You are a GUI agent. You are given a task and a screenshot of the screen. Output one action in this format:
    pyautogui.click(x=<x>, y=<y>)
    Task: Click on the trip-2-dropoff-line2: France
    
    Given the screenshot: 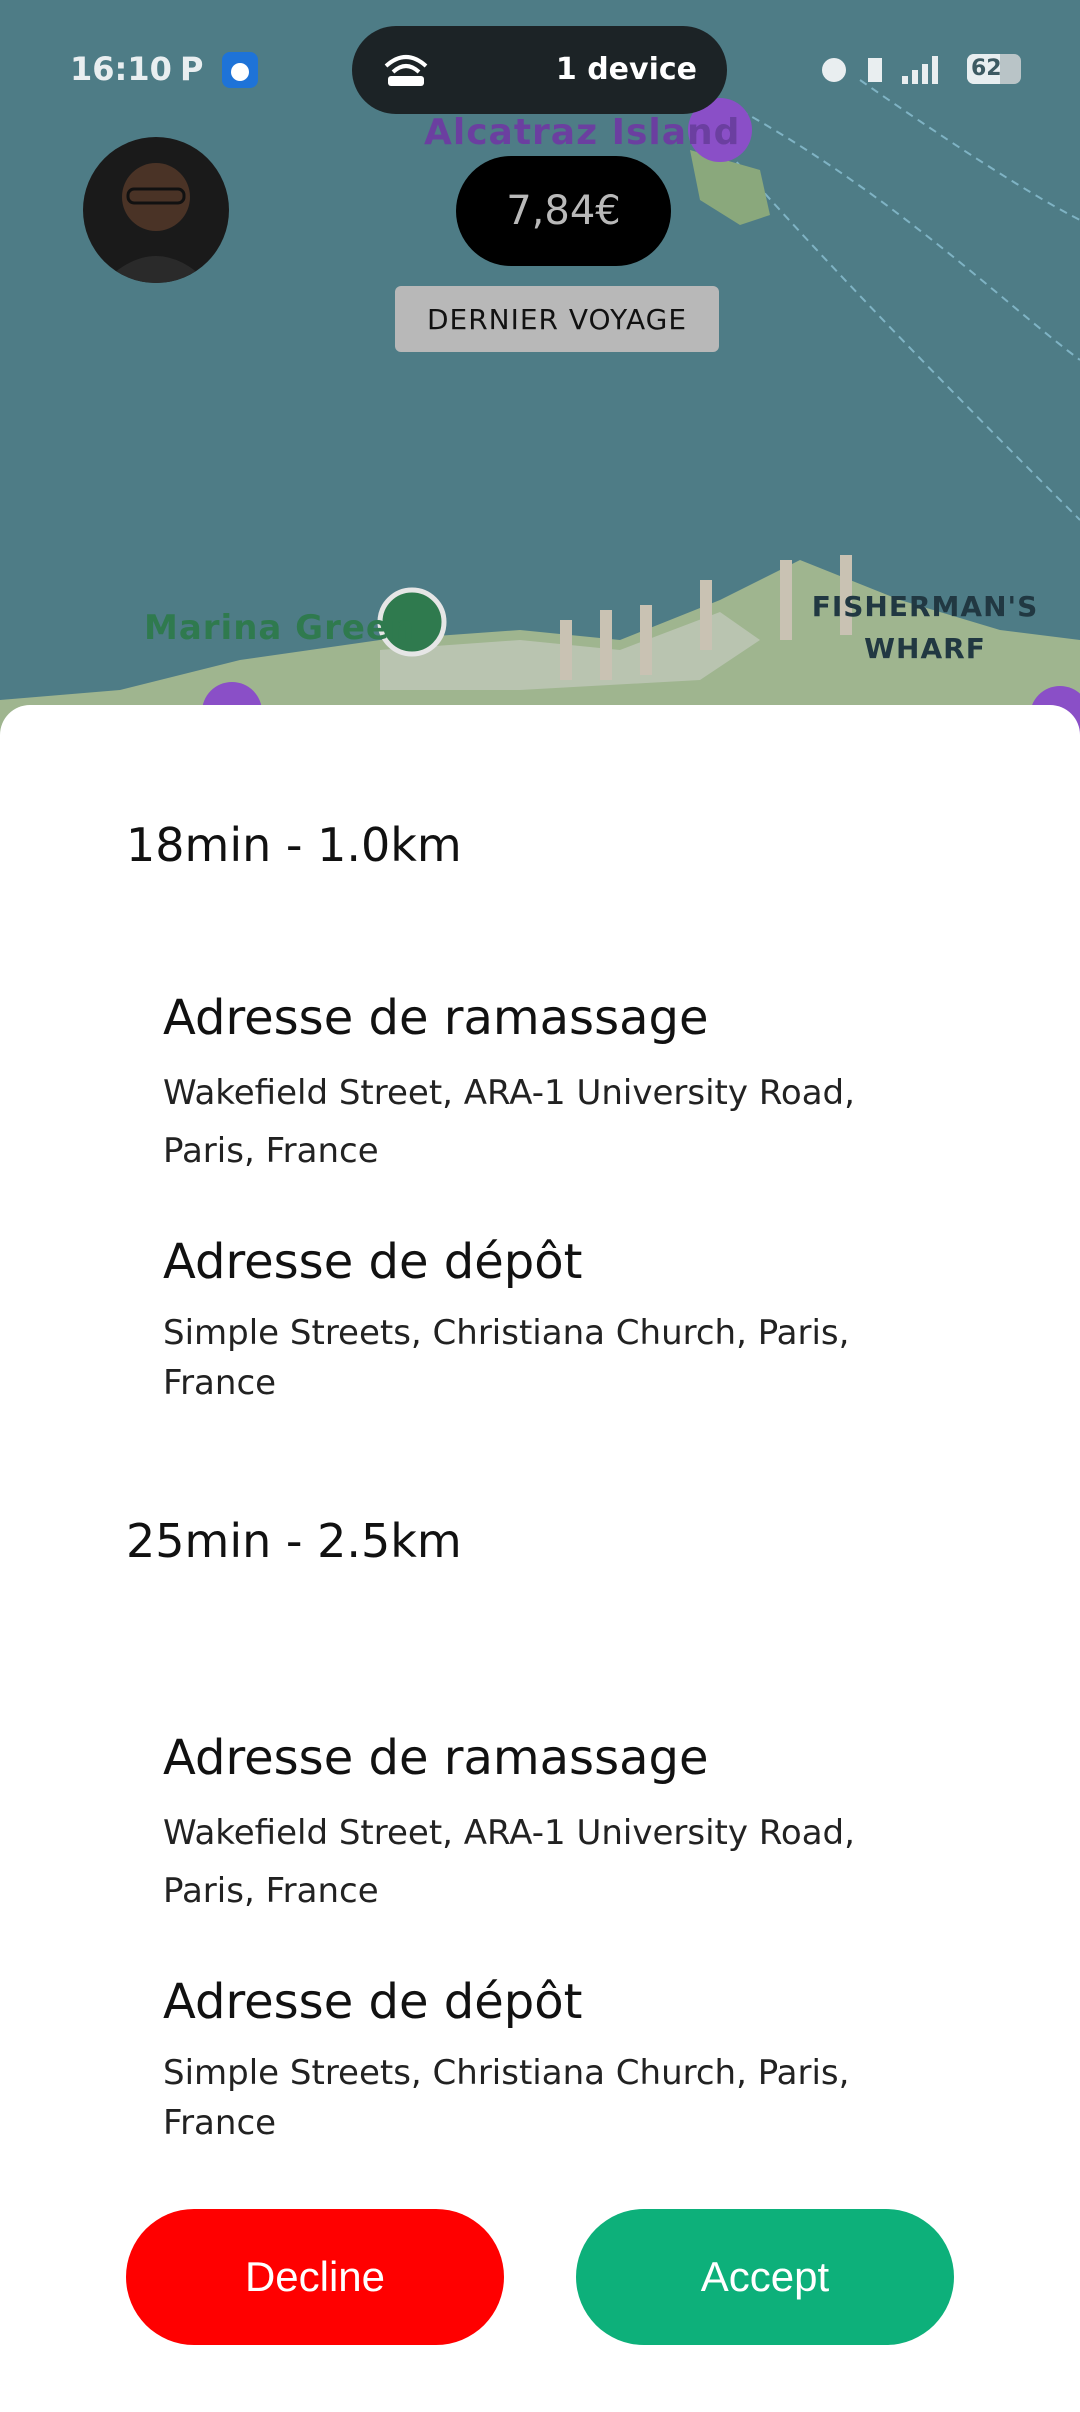 What is the action you would take?
    pyautogui.click(x=220, y=2123)
    